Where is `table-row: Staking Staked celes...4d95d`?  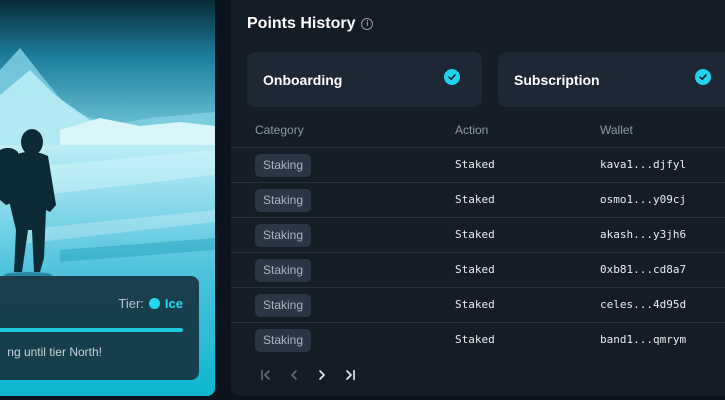
table-row: Staking Staked celes...4d95d is located at coordinates (478, 305).